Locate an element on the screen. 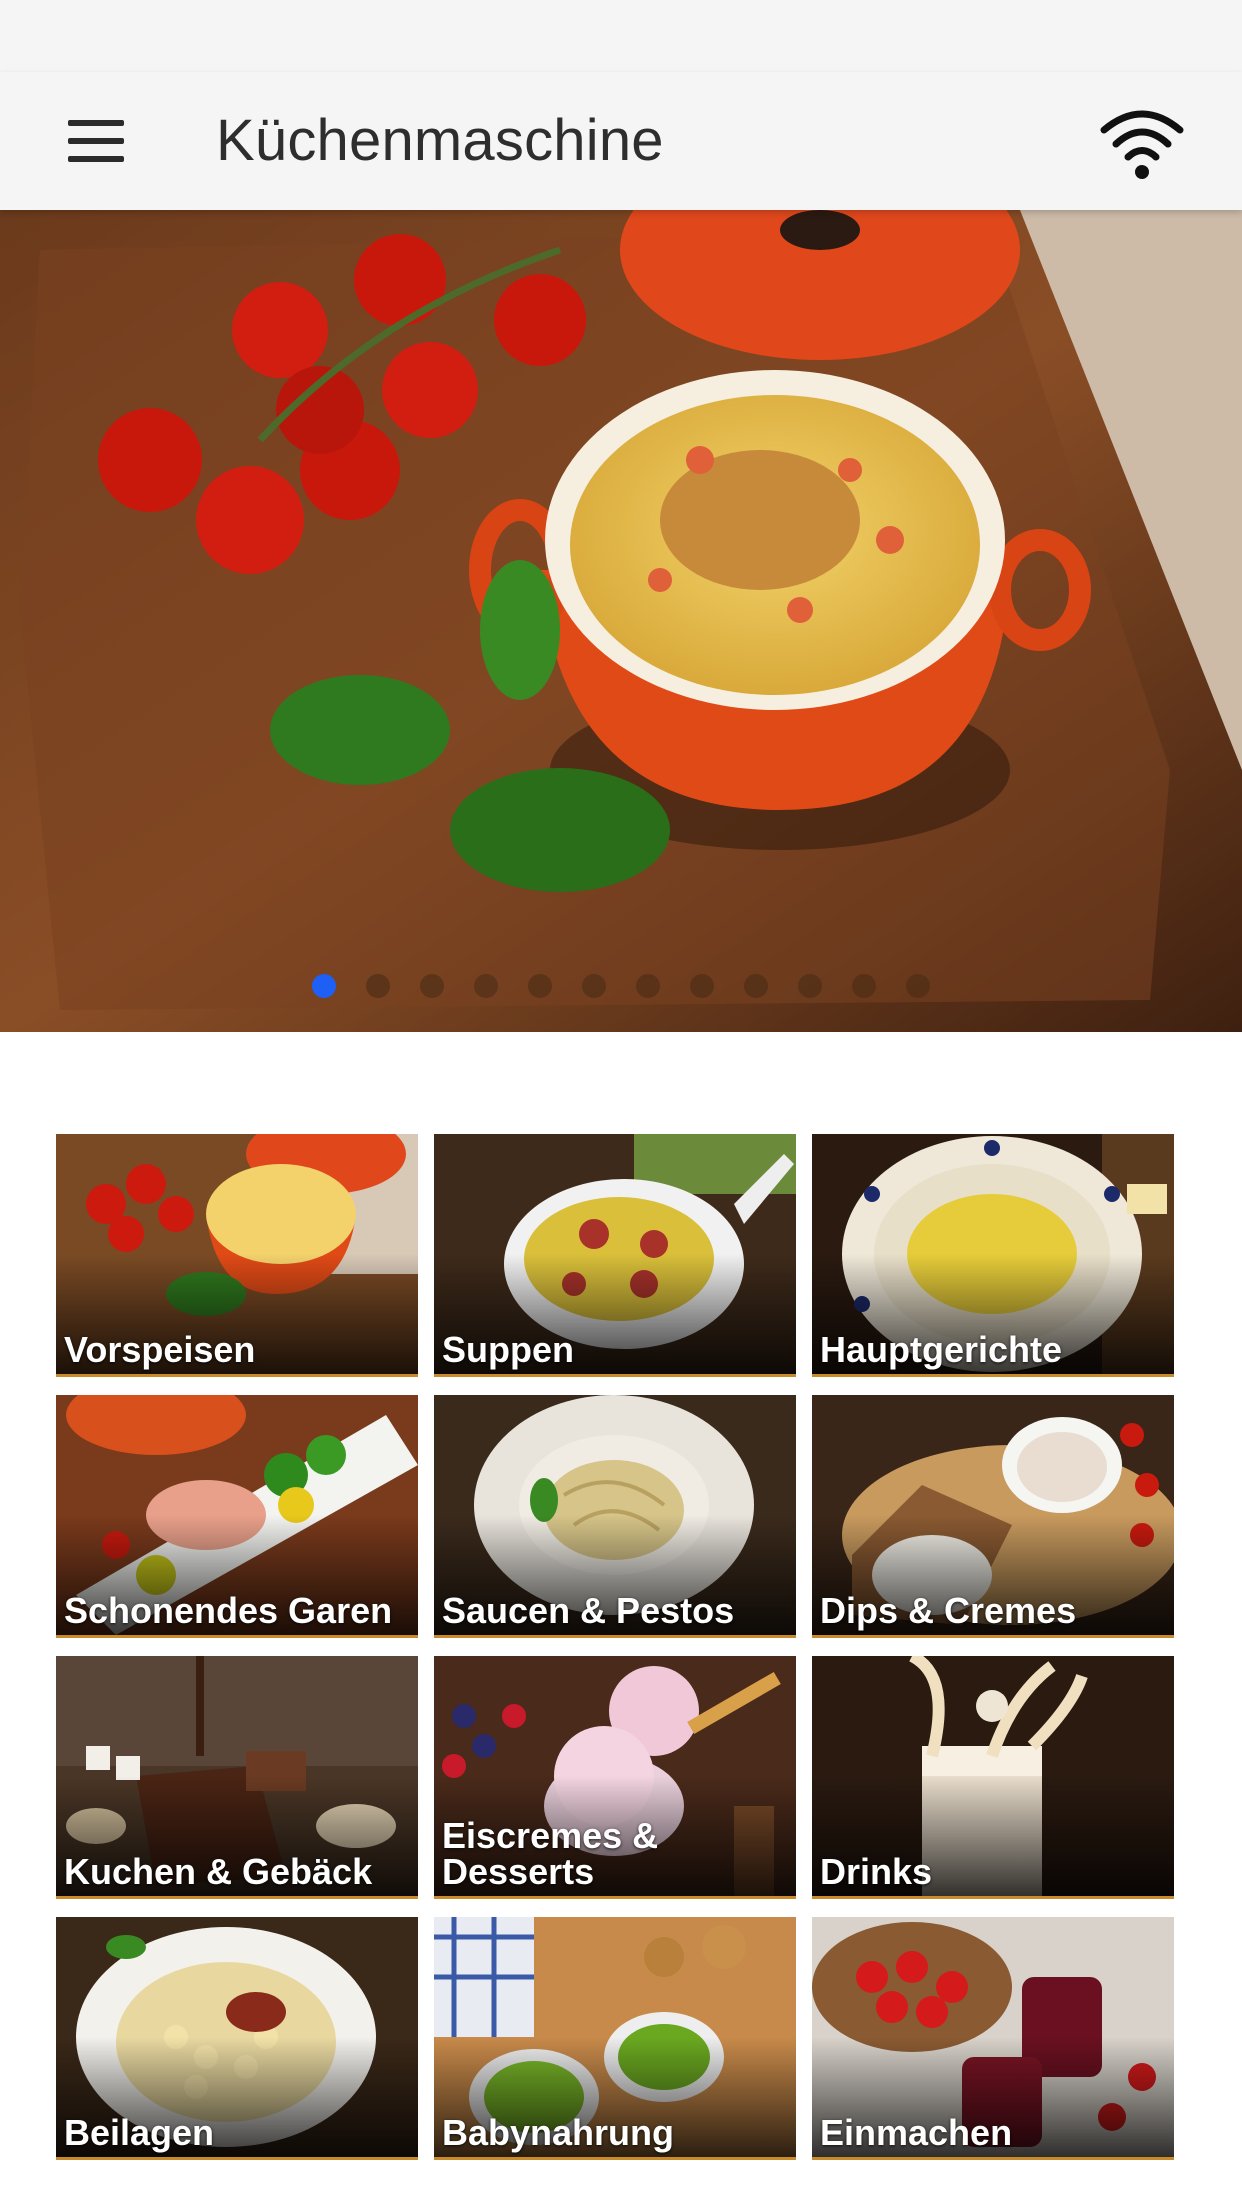  category-tile: Dips & Cremes is located at coordinates (993, 1516).